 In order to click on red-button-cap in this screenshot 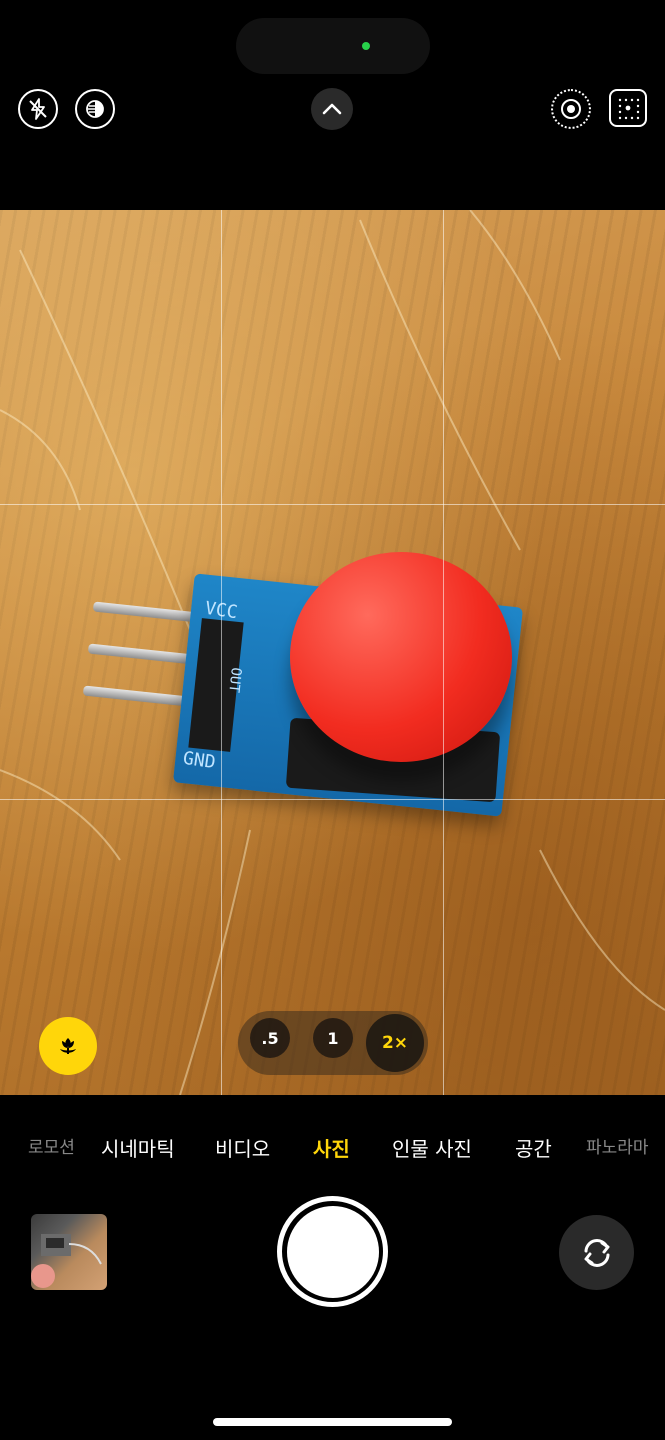, I will do `click(401, 657)`.